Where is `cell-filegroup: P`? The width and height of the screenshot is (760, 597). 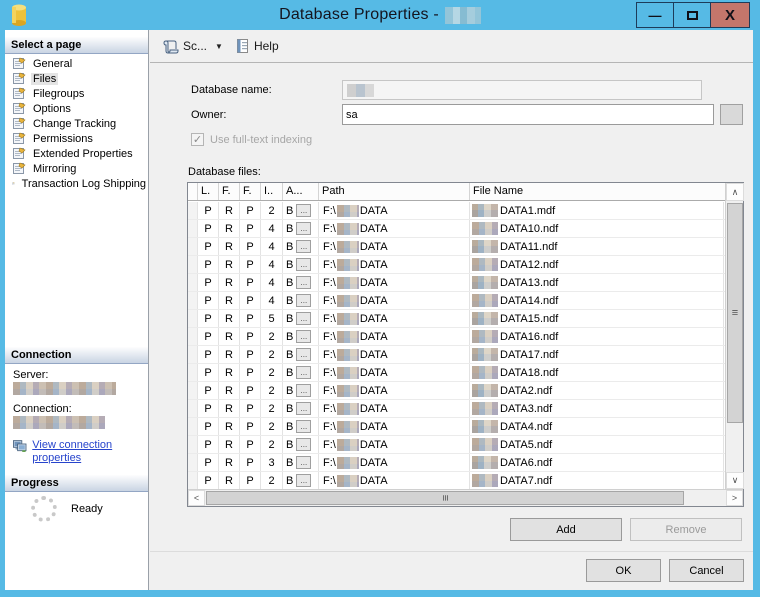 cell-filegroup: P is located at coordinates (250, 372).